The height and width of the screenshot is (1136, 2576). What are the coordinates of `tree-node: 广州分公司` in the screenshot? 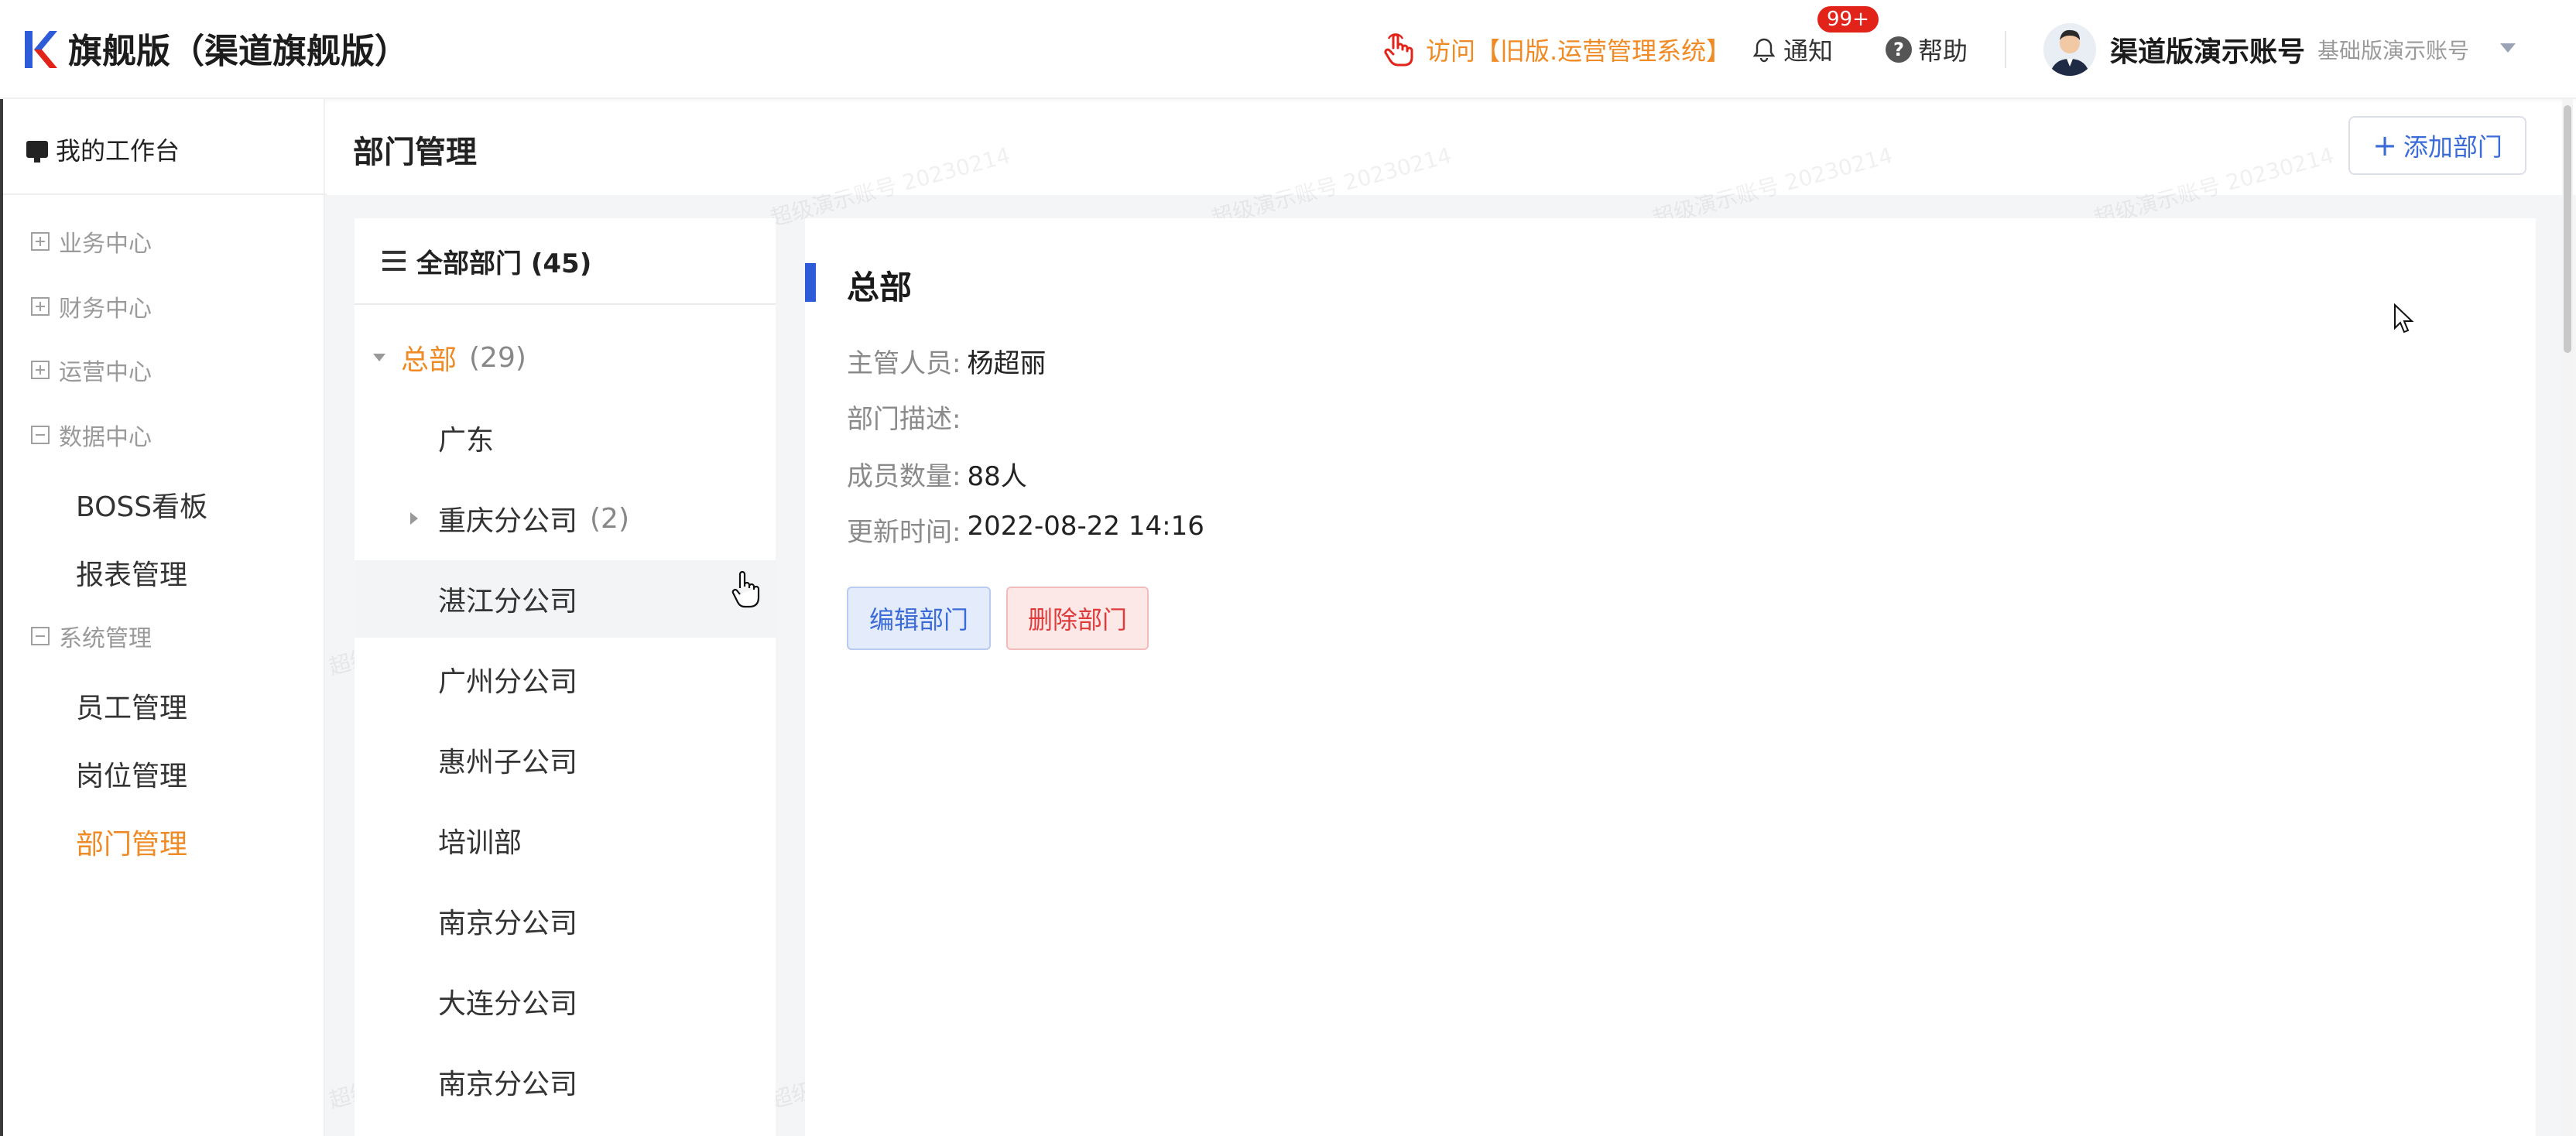 It's located at (565, 679).